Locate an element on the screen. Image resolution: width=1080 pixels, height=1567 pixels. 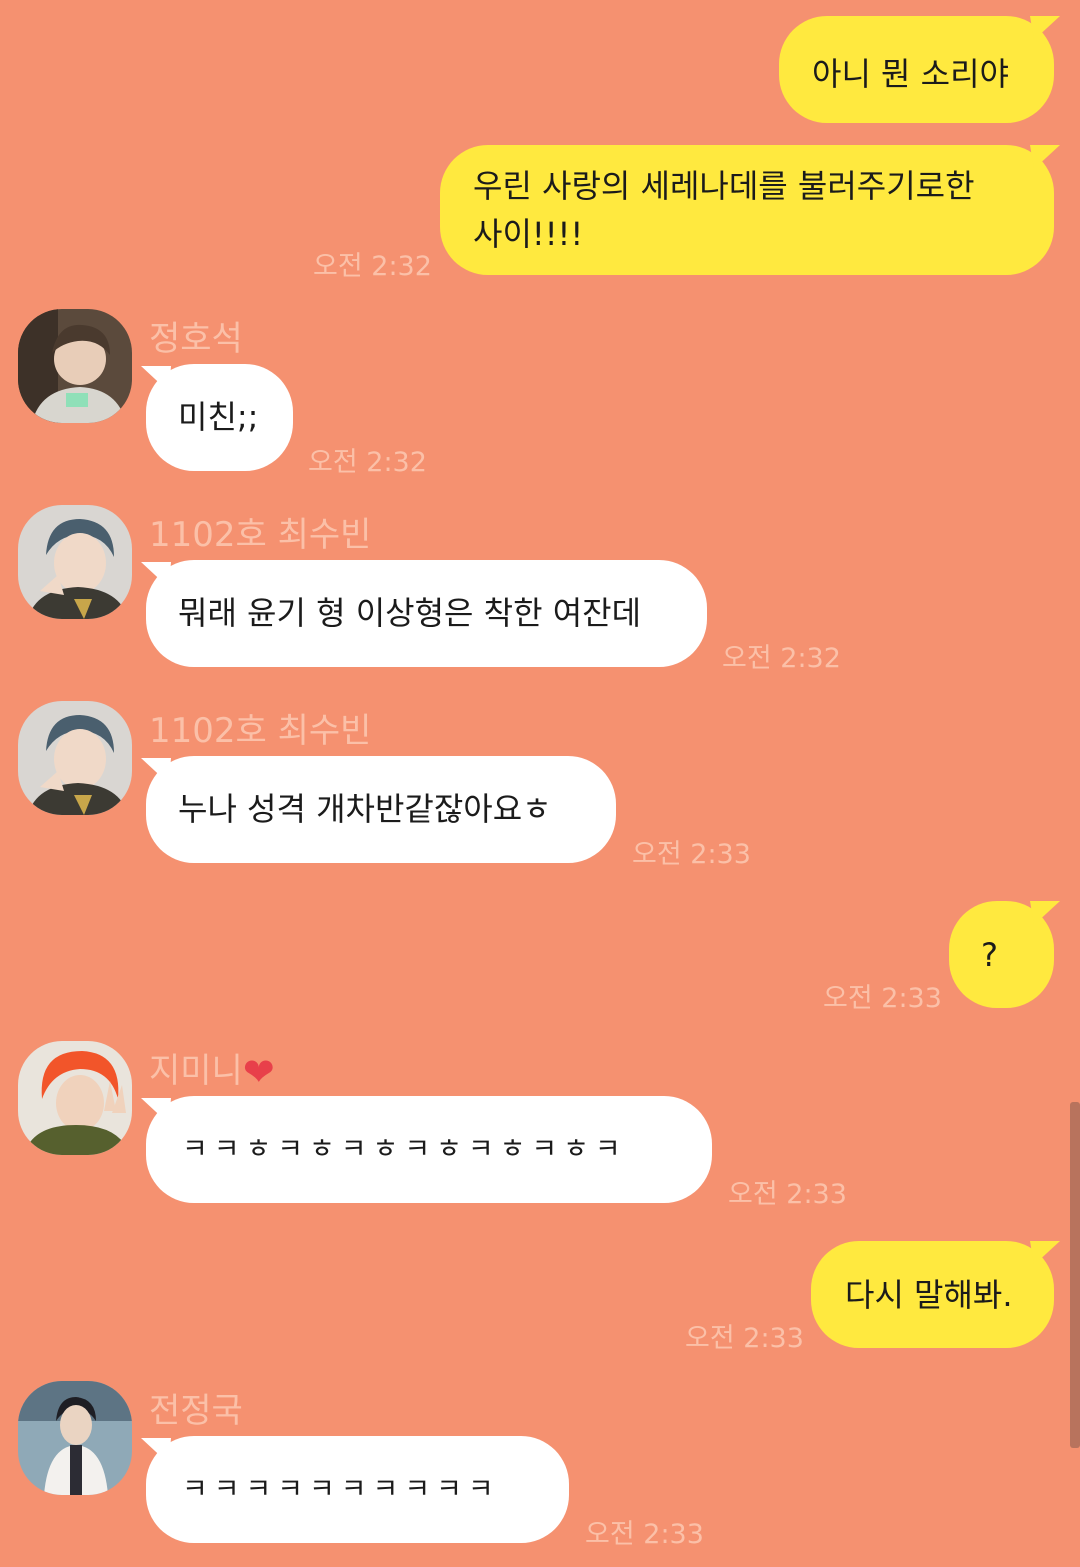
message-text: 누나 성격 개차반같잖아요ㅎ is located at coordinates (365, 809).